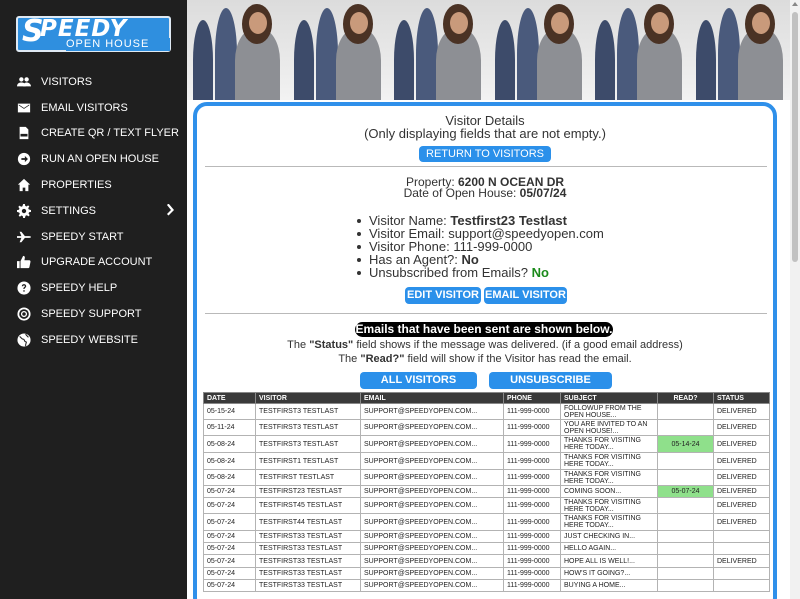 Image resolution: width=800 pixels, height=599 pixels. What do you see at coordinates (93, 108) in the screenshot?
I see `sidebar-item-email-visitors: EMAIL VISITORS` at bounding box center [93, 108].